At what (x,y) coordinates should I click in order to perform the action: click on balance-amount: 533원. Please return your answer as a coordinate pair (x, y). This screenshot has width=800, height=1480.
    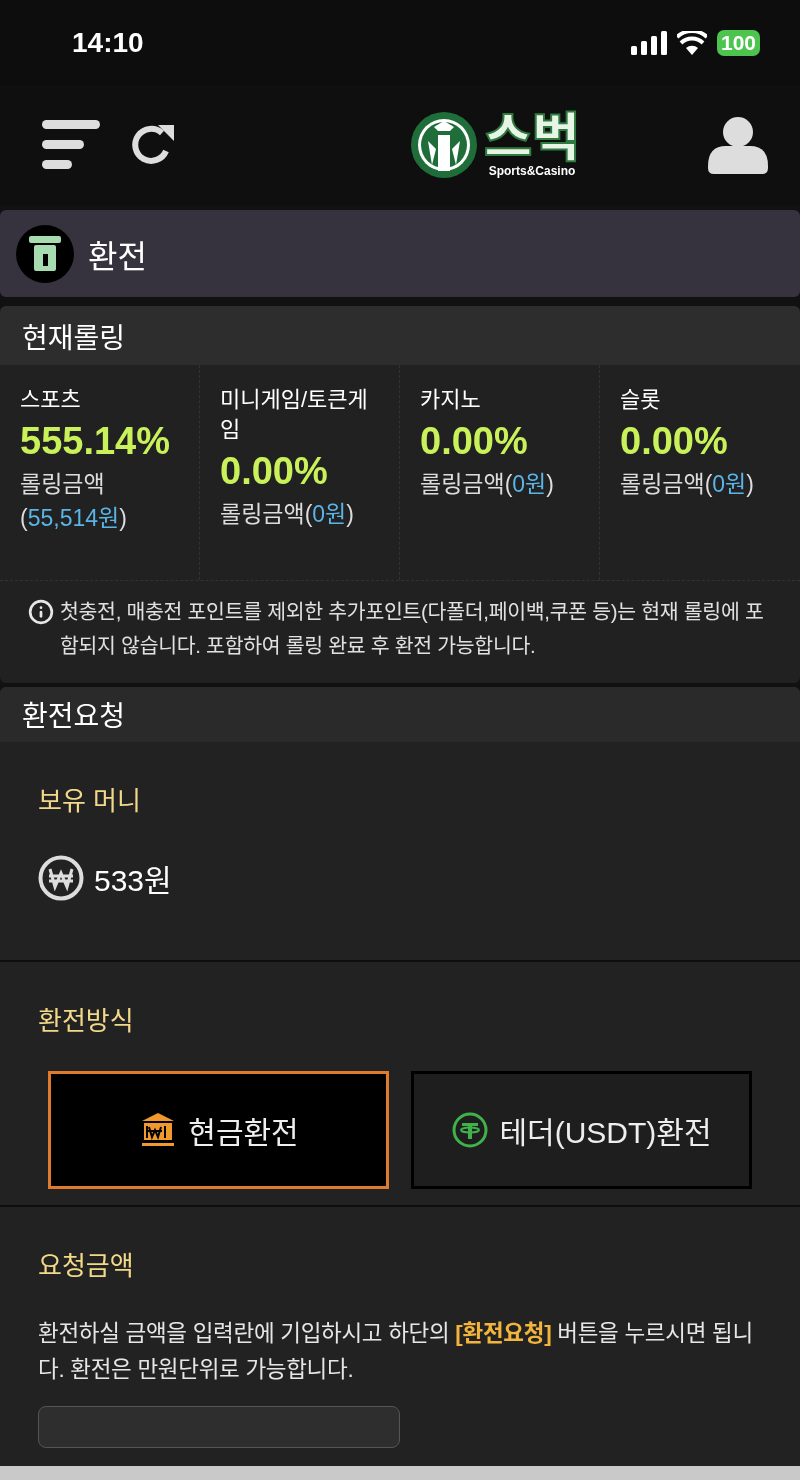
    Looking at the image, I should click on (133, 880).